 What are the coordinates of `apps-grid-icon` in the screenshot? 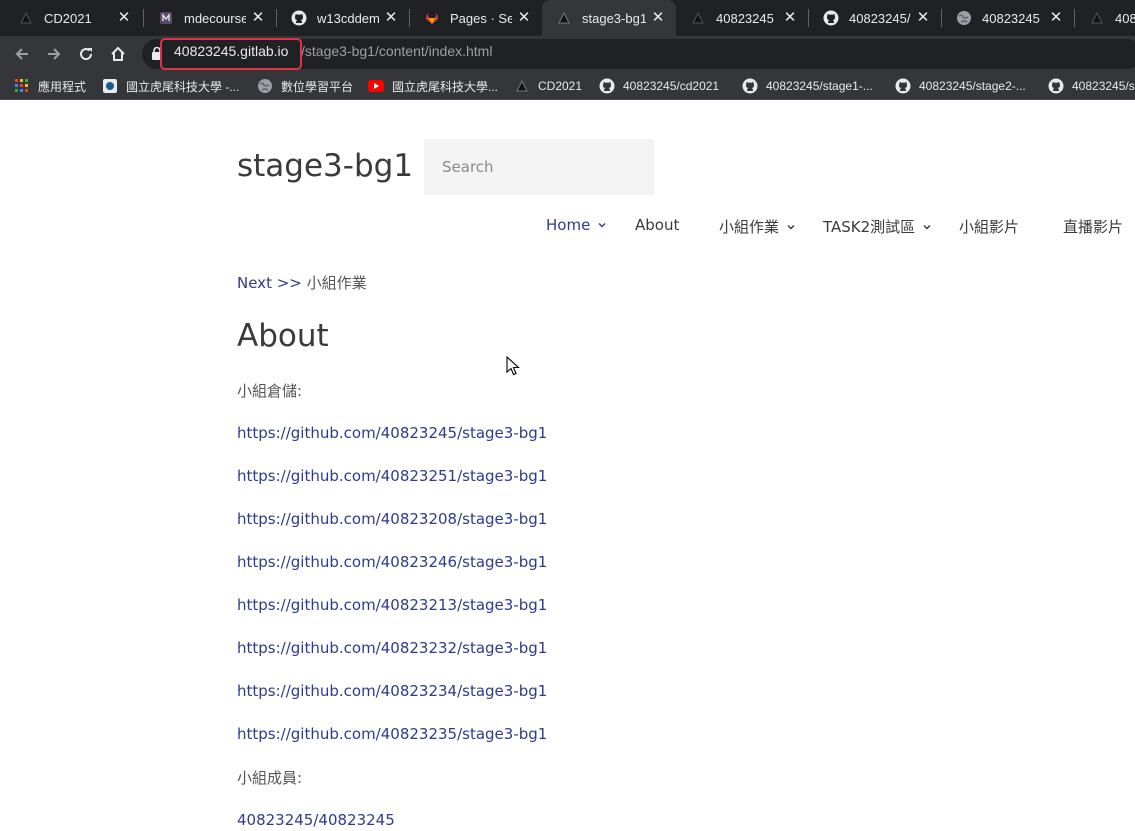 It's located at (22, 86).